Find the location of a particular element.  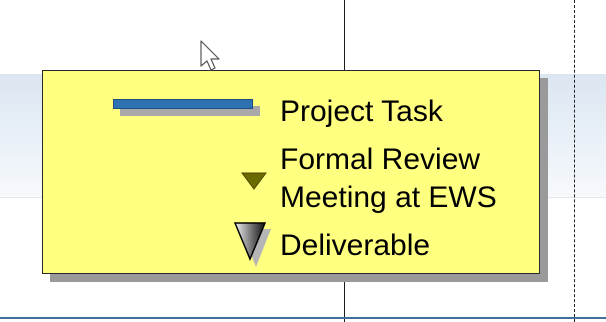

deliverable-triangle-icon is located at coordinates (252, 244).